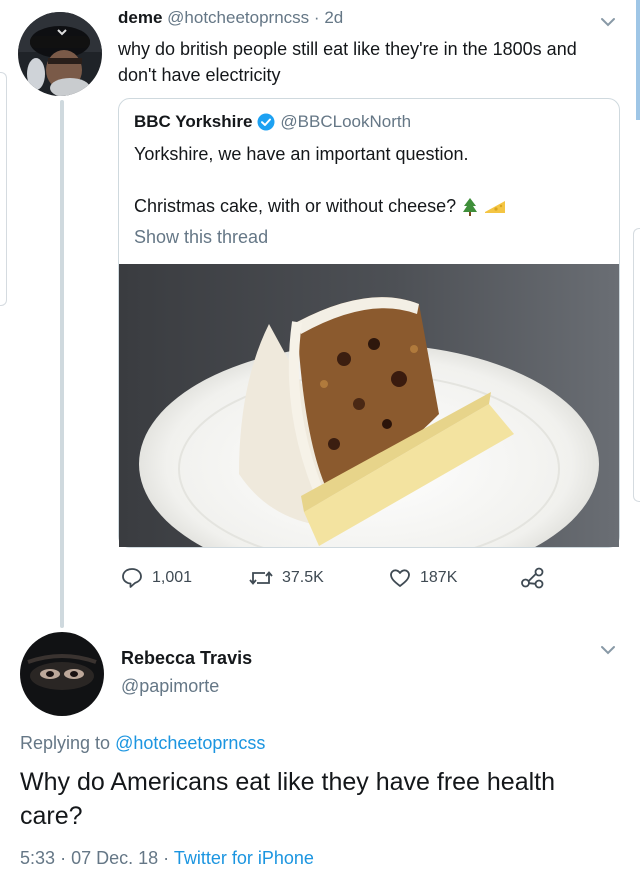 The width and height of the screenshot is (640, 873). Describe the element at coordinates (495, 206) in the screenshot. I see `cheese-emoji-icon` at that location.